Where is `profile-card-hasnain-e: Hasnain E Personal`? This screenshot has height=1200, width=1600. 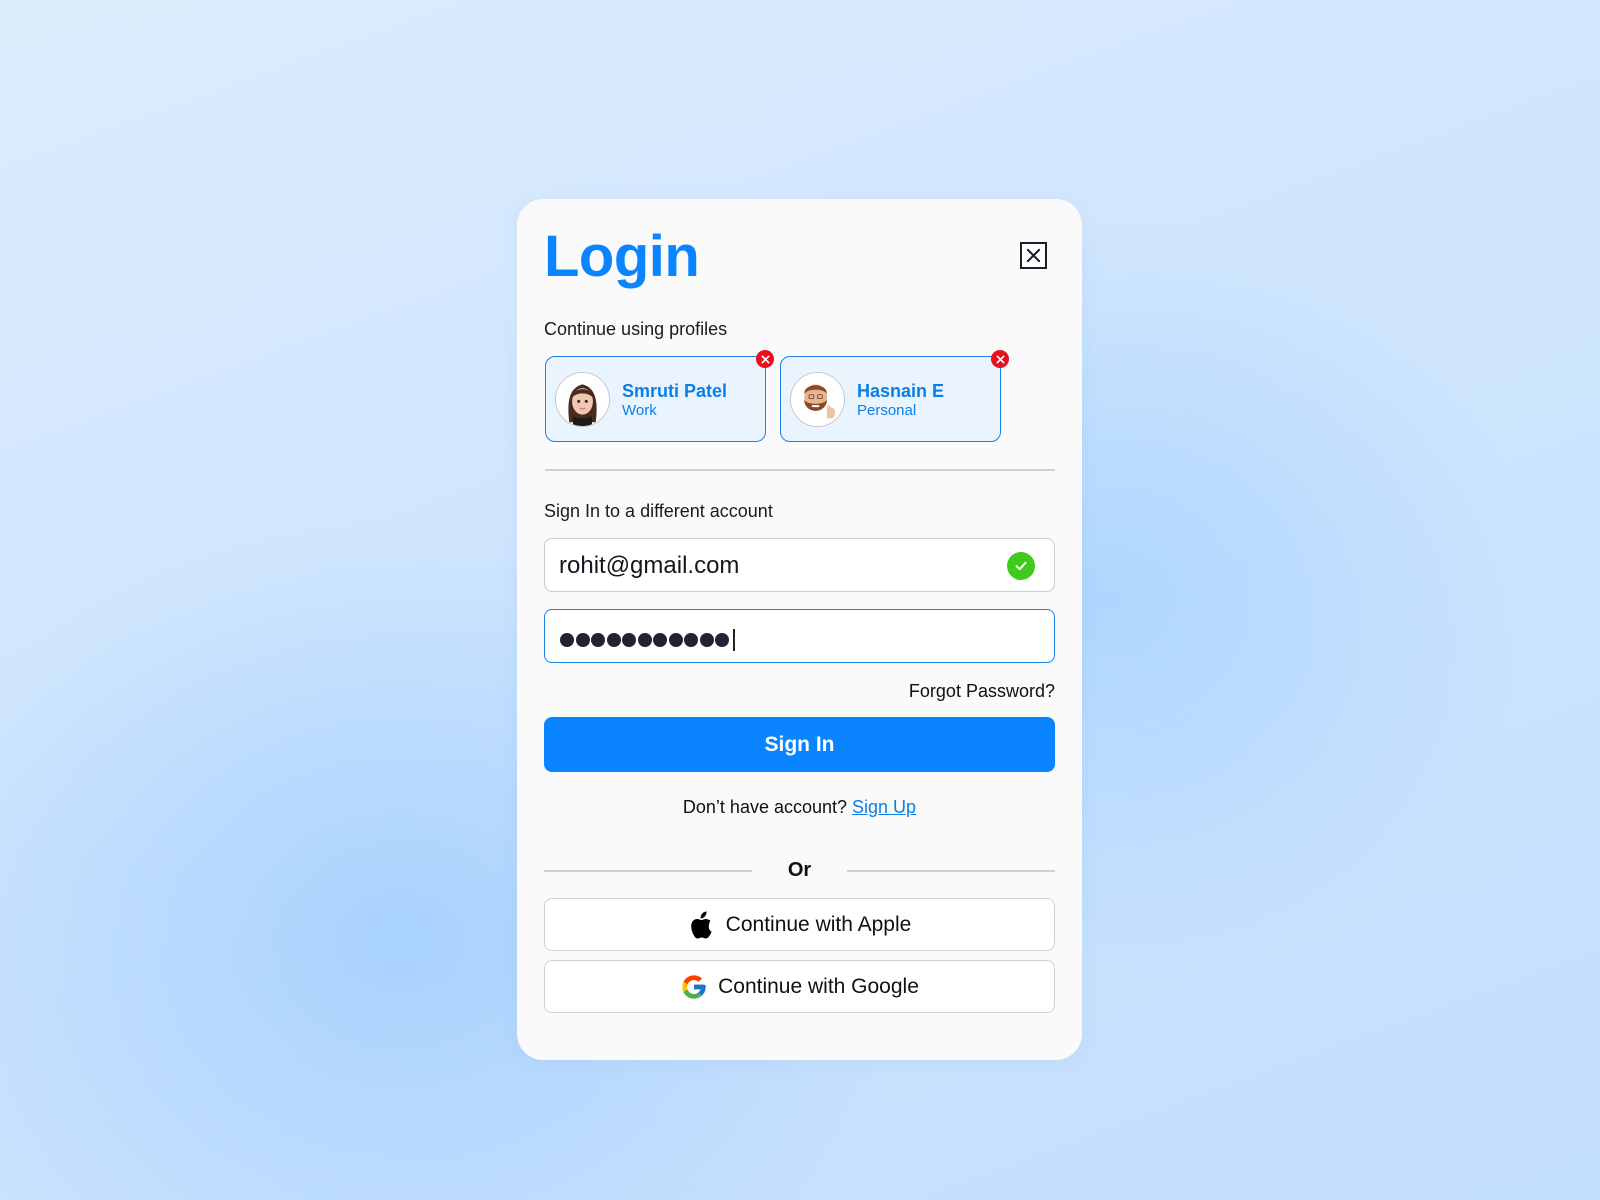 profile-card-hasnain-e: Hasnain E Personal is located at coordinates (894, 396).